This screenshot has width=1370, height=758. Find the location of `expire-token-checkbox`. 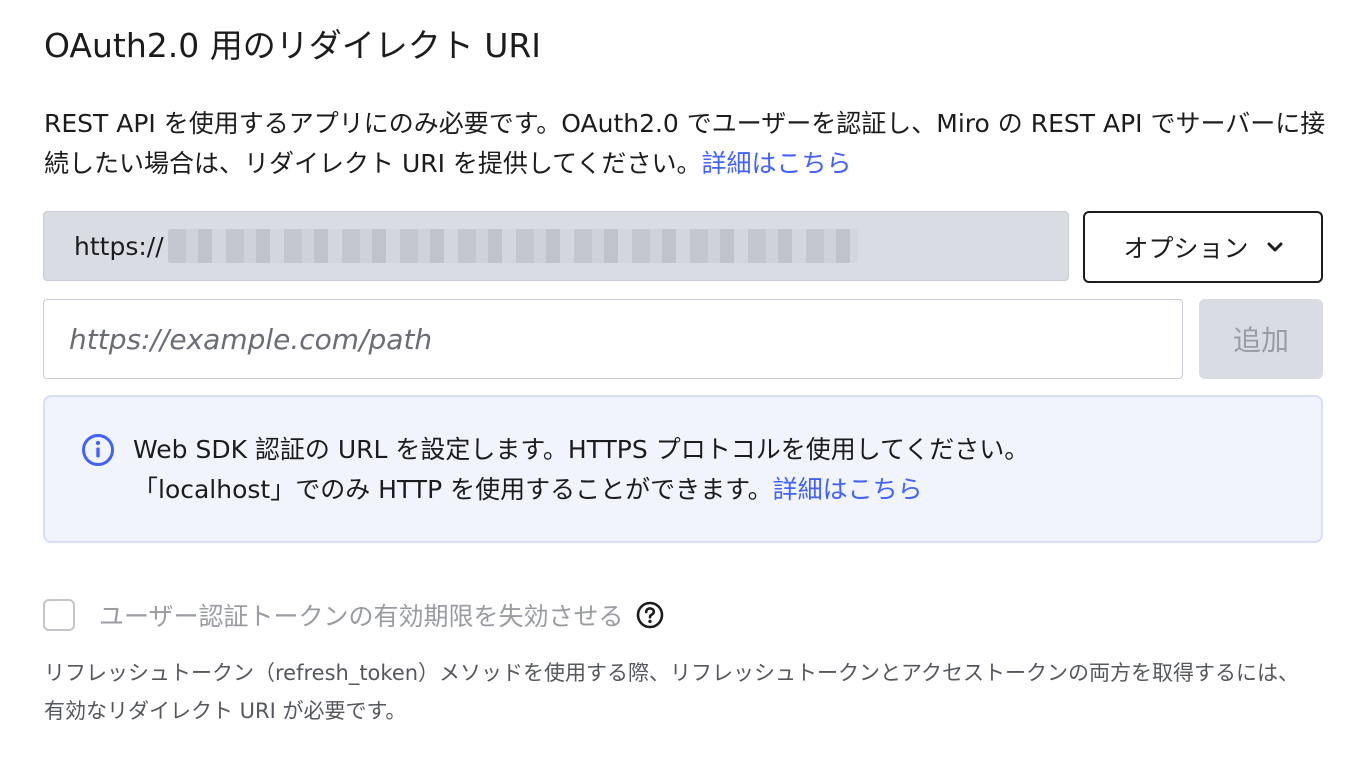

expire-token-checkbox is located at coordinates (59, 615).